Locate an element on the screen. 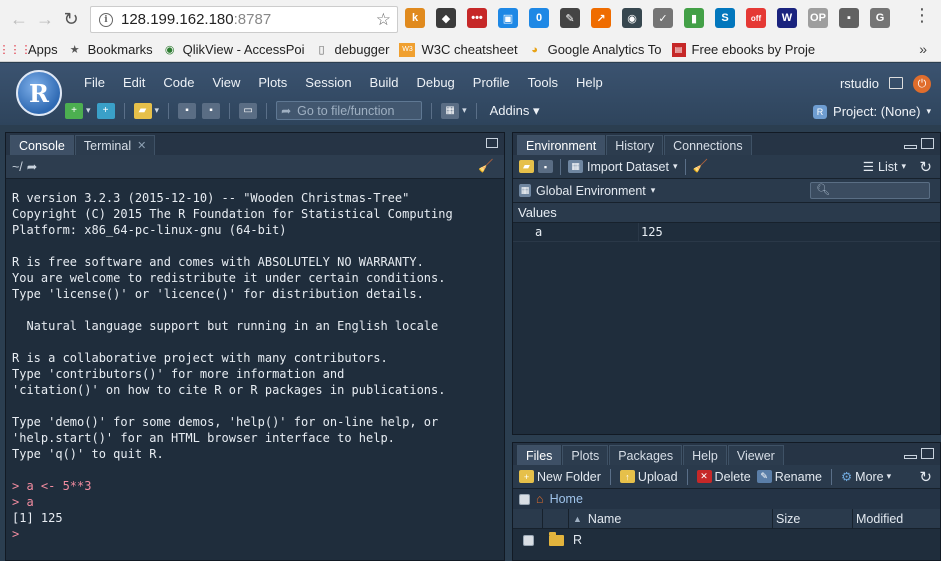 The height and width of the screenshot is (561, 941). menu-edit: Edit is located at coordinates (134, 82).